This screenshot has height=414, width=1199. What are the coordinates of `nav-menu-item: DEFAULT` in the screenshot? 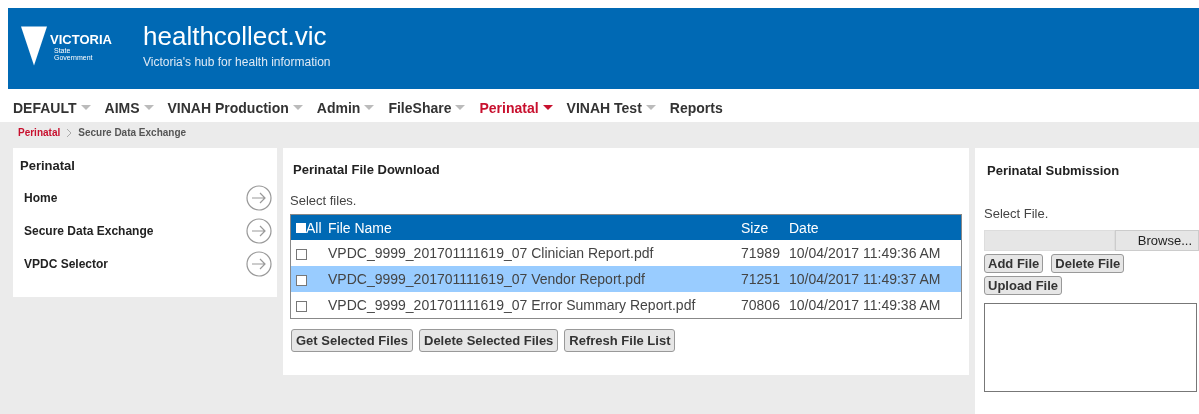 It's located at (52, 107).